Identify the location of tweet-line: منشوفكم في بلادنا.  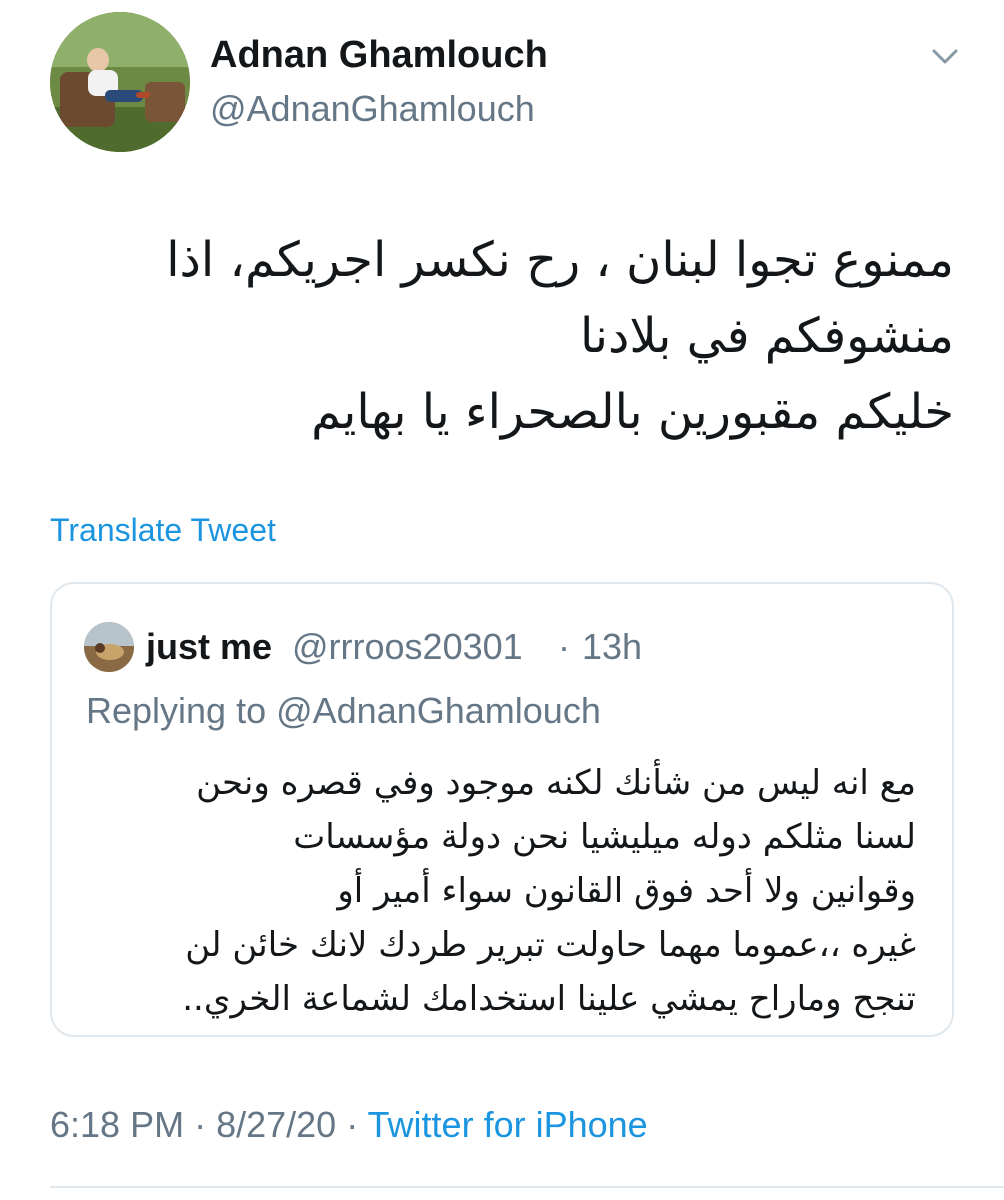
(766, 336).